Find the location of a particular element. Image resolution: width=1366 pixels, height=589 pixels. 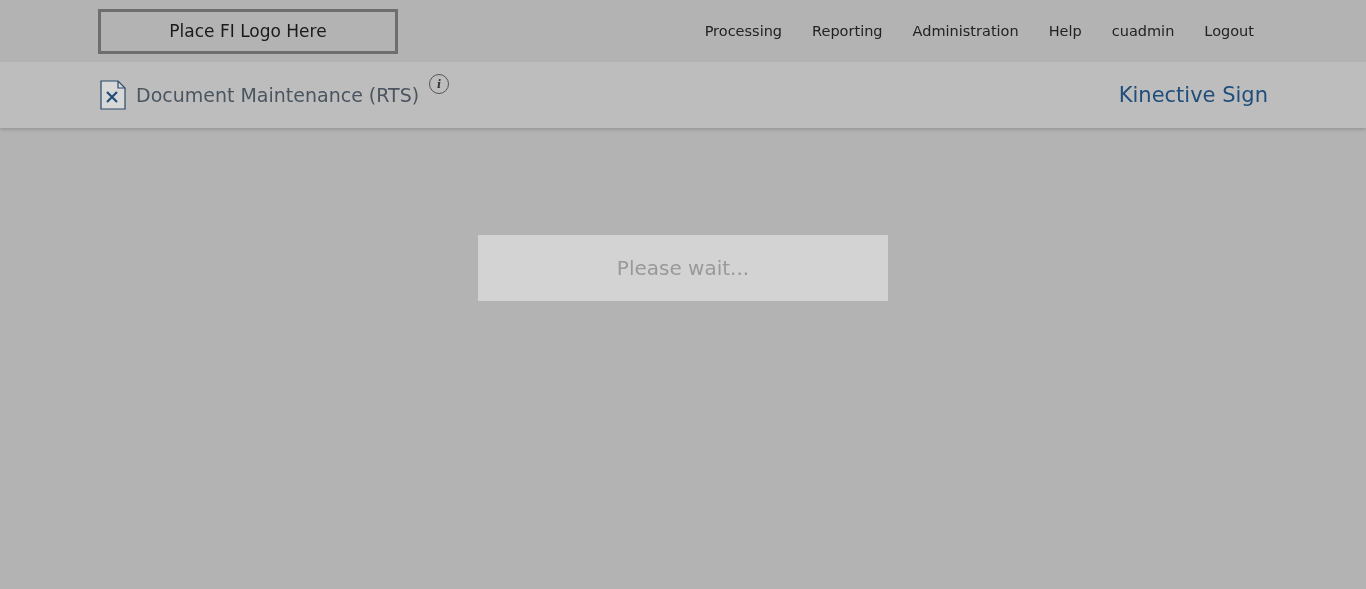

page-title: Document Maintenance (RTS) is located at coordinates (278, 95).